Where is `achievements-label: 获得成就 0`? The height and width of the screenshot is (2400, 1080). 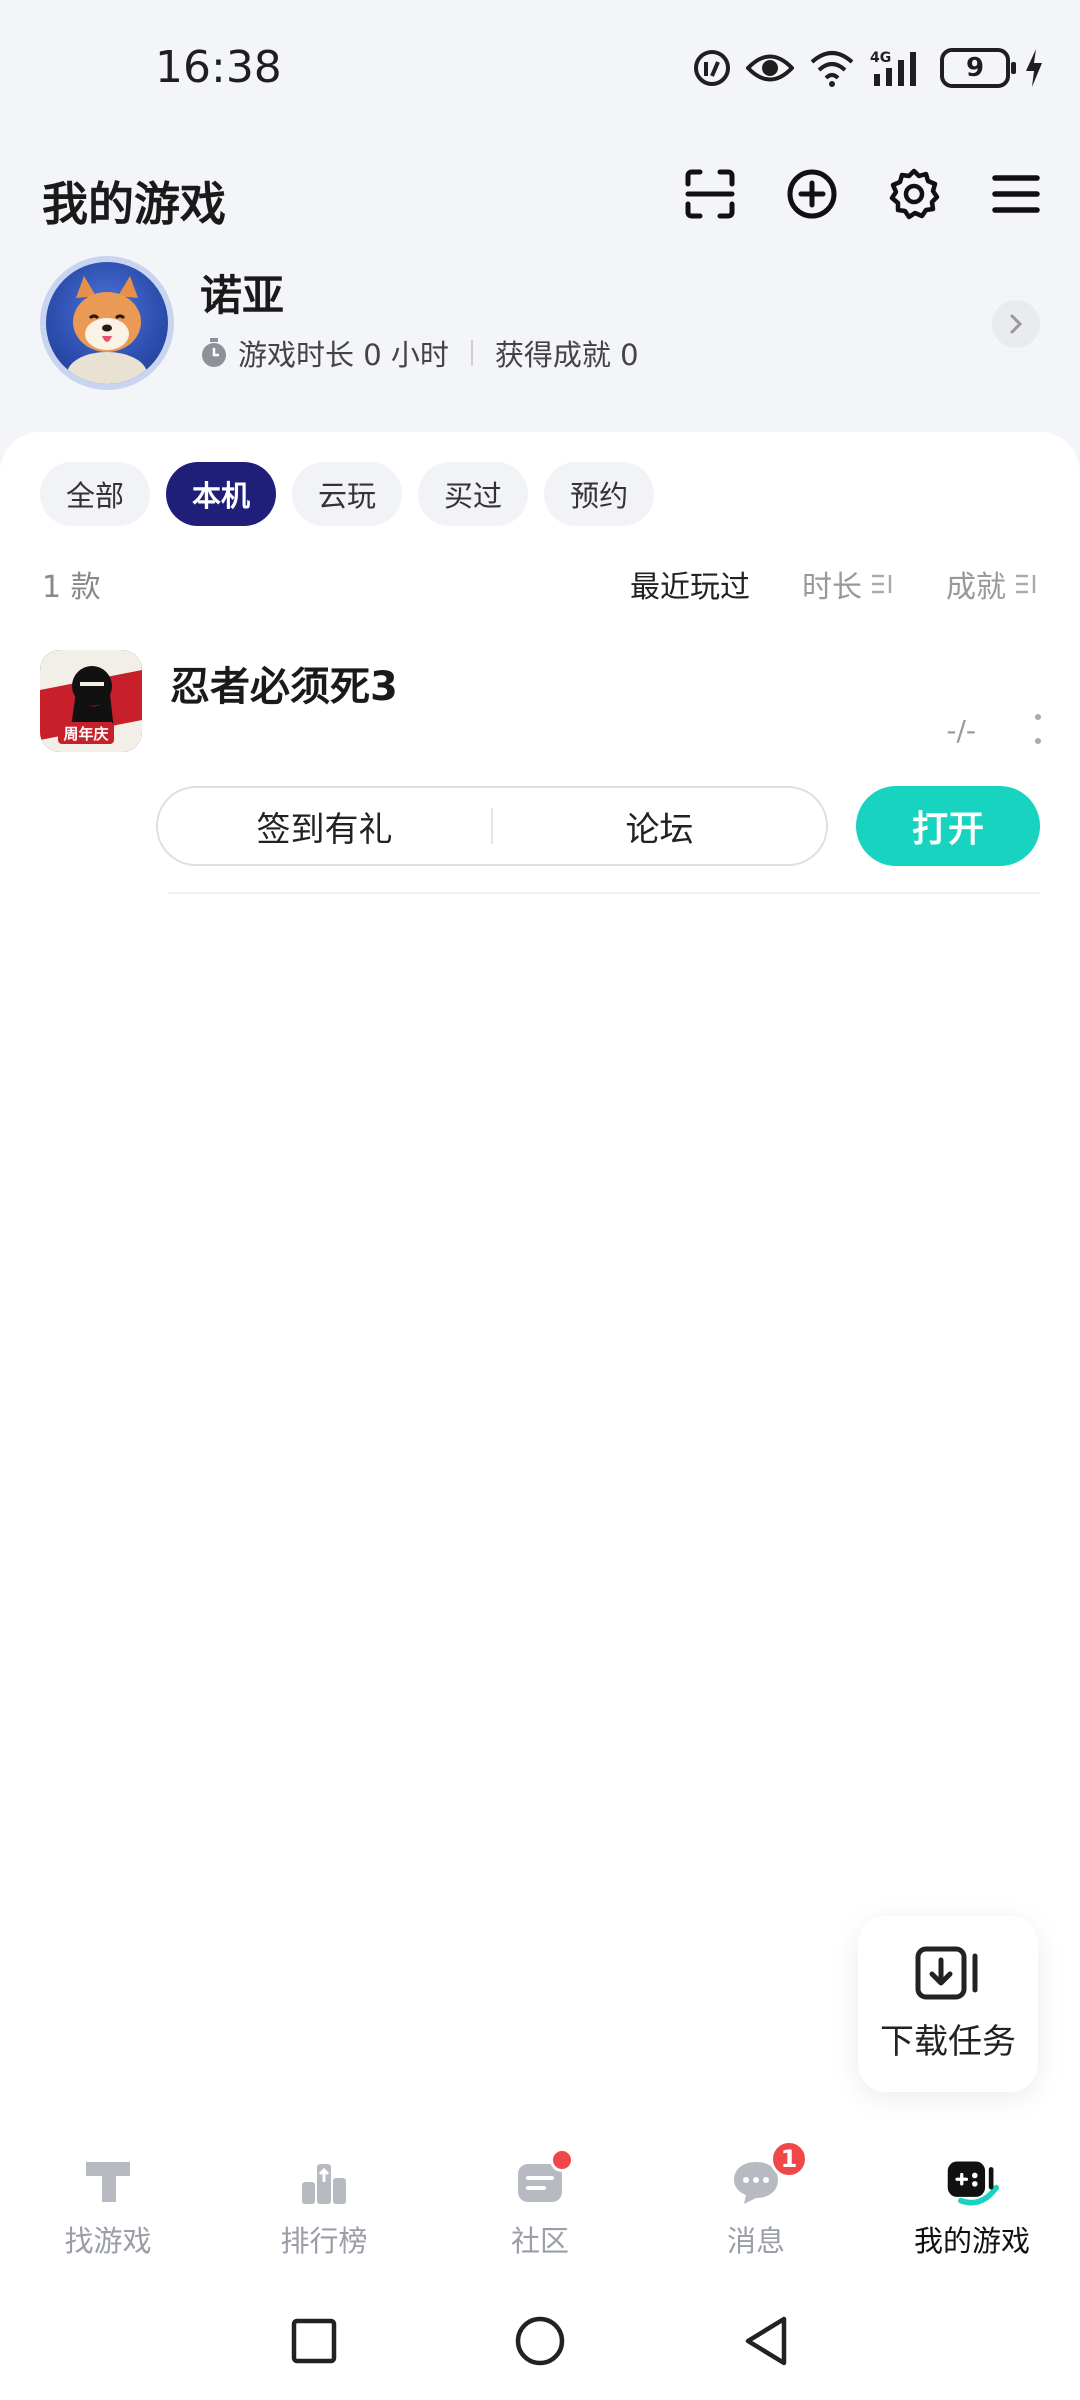 achievements-label: 获得成就 0 is located at coordinates (566, 355).